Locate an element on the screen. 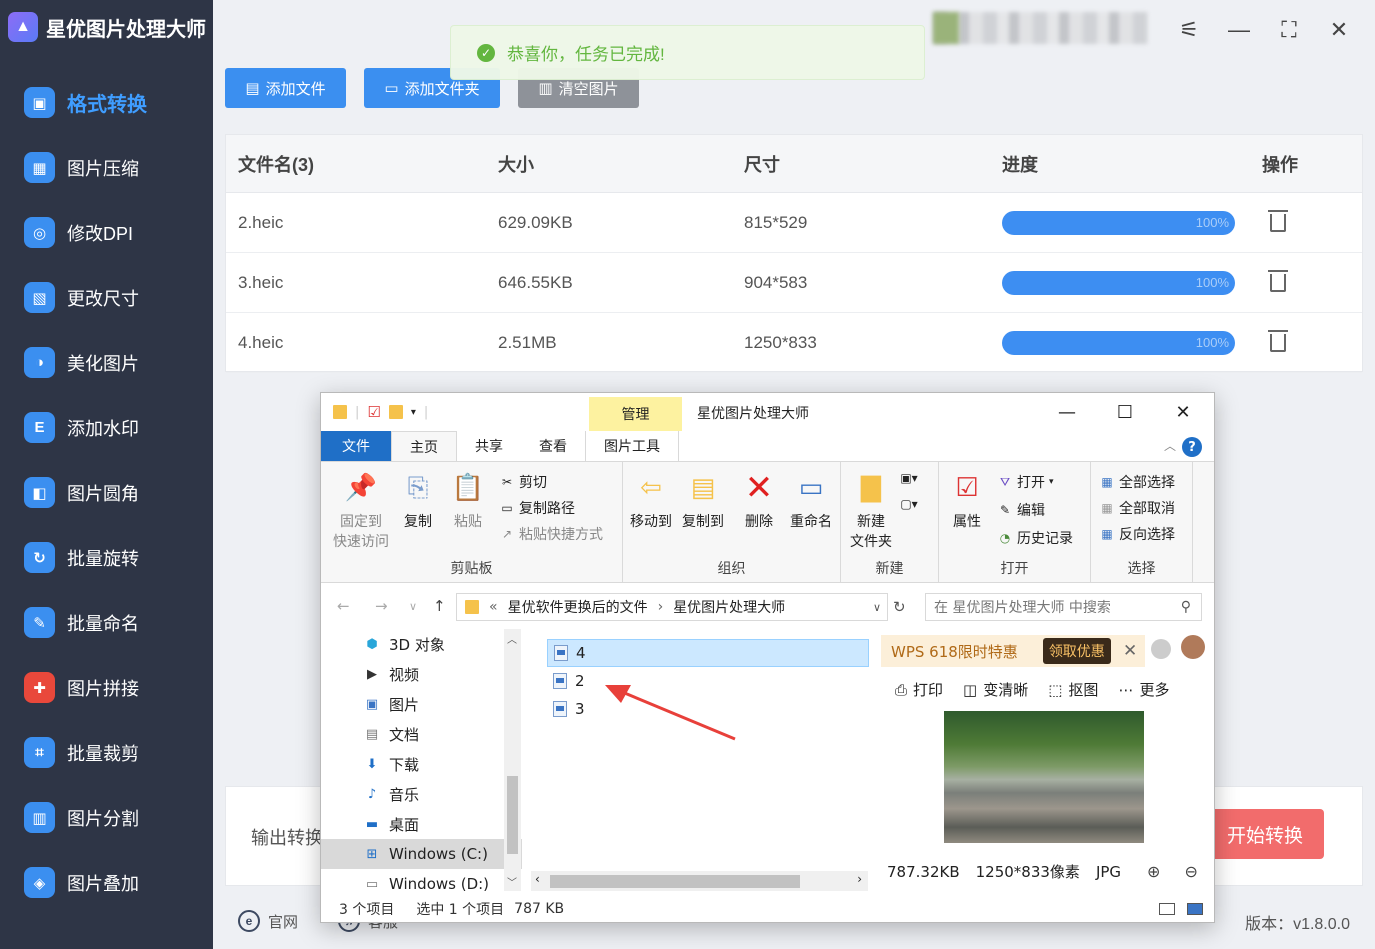 The image size is (1375, 949). tree-item: ⊞ Windows (C:) is located at coordinates (421, 854).